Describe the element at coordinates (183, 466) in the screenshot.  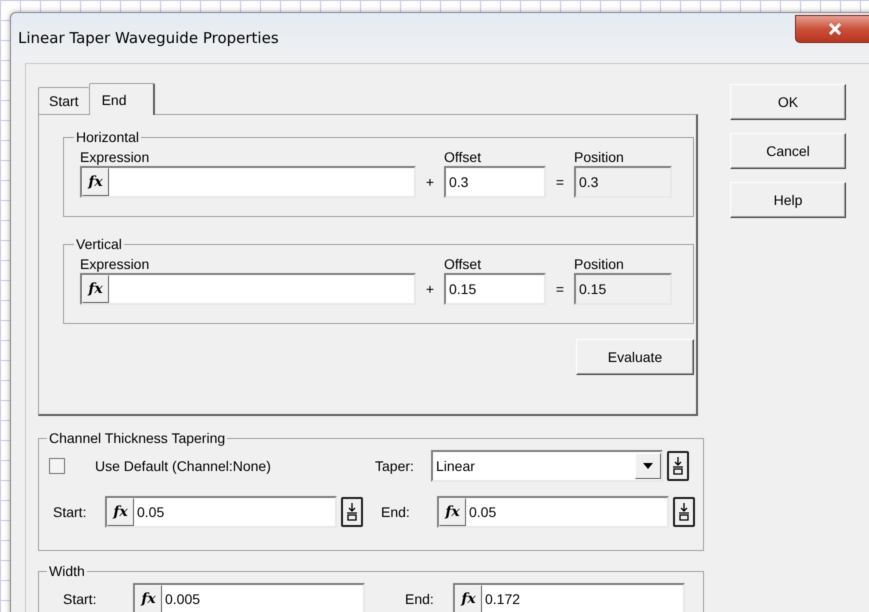
I see `checkbox-label: Use Default (Channel:None)` at that location.